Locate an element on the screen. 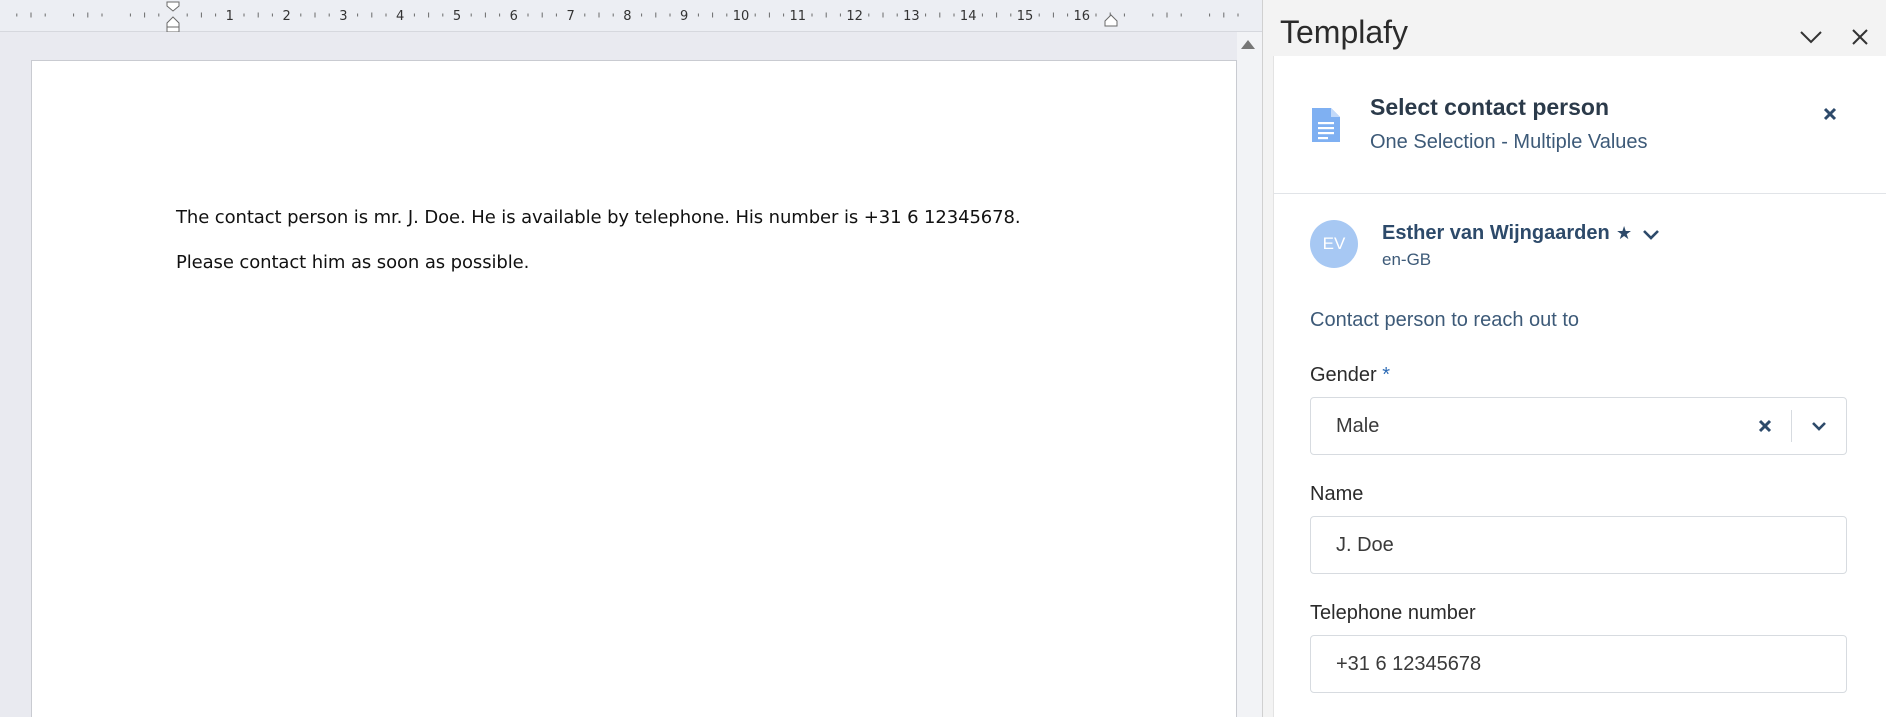  gender-label: Gender * is located at coordinates (1350, 375).